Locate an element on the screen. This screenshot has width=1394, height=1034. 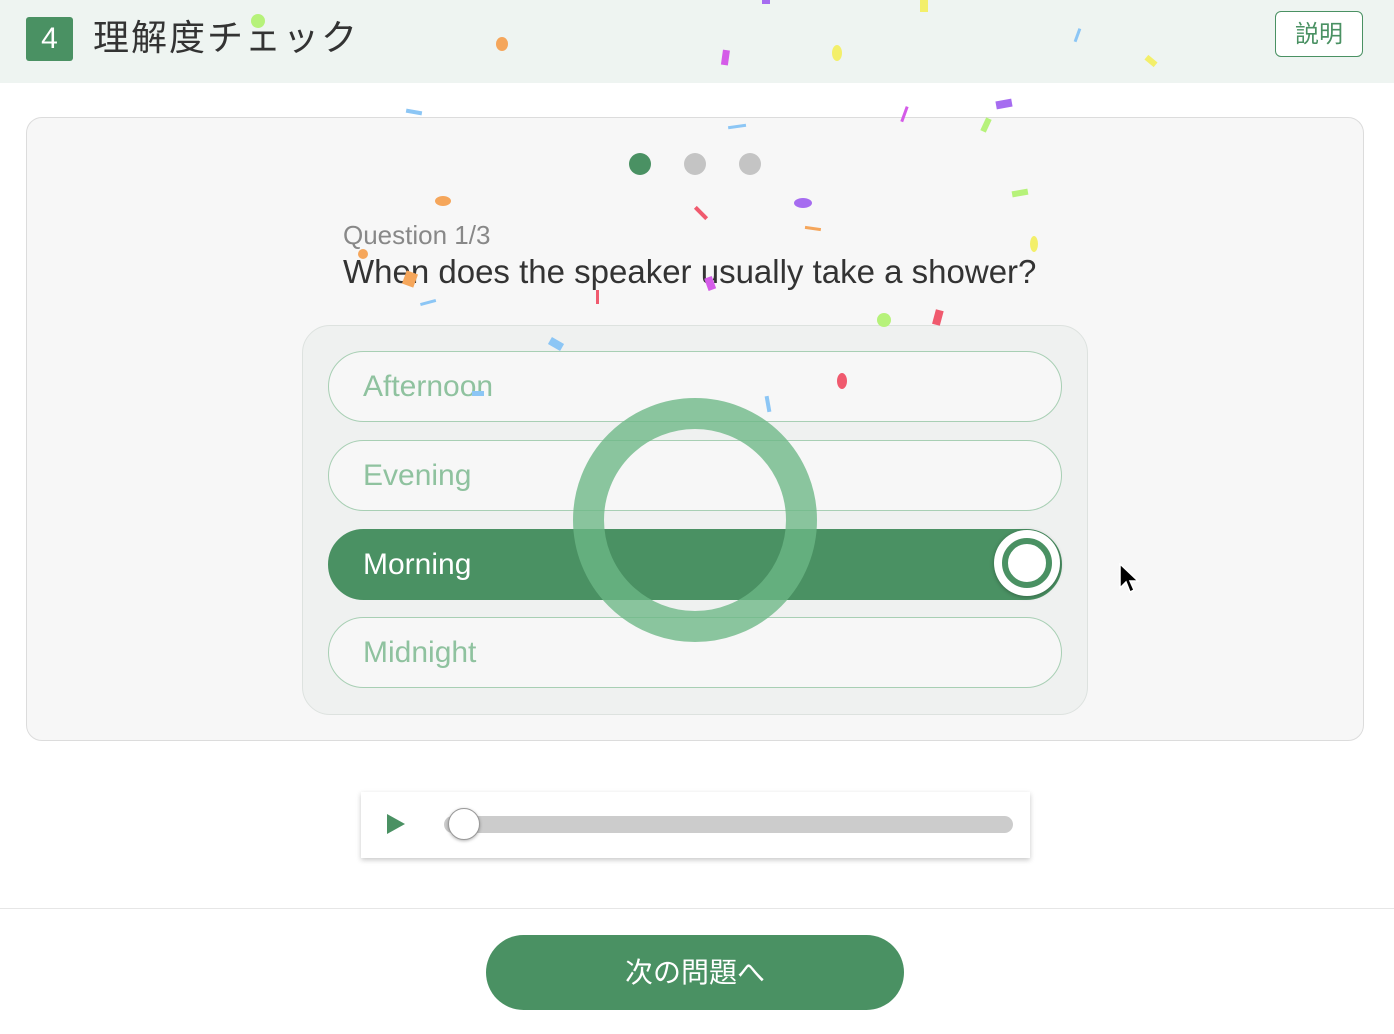
mouse-cursor-icon is located at coordinates (1129, 578).